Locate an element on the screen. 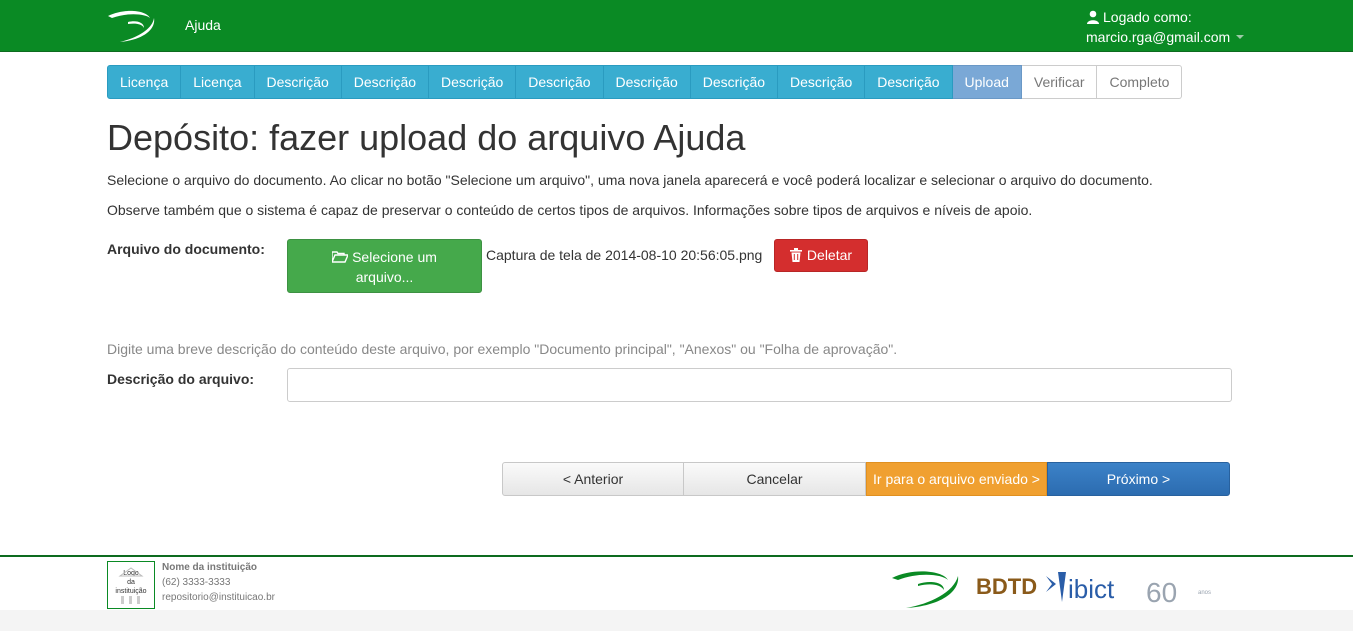 The height and width of the screenshot is (631, 1353). user-icon is located at coordinates (1093, 17).